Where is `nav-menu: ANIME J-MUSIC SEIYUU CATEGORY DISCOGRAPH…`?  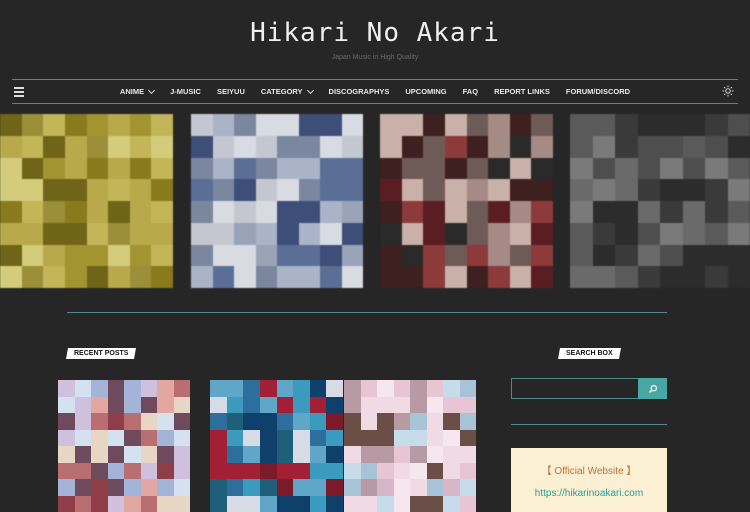
nav-menu: ANIME J-MUSIC SEIYUU CATEGORY DISCOGRAPH… is located at coordinates (375, 91).